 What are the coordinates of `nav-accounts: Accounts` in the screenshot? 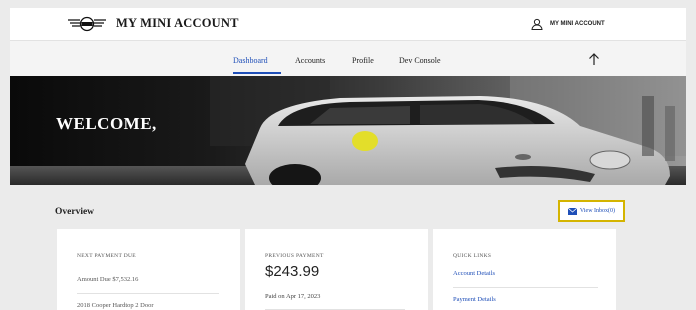 It's located at (310, 60).